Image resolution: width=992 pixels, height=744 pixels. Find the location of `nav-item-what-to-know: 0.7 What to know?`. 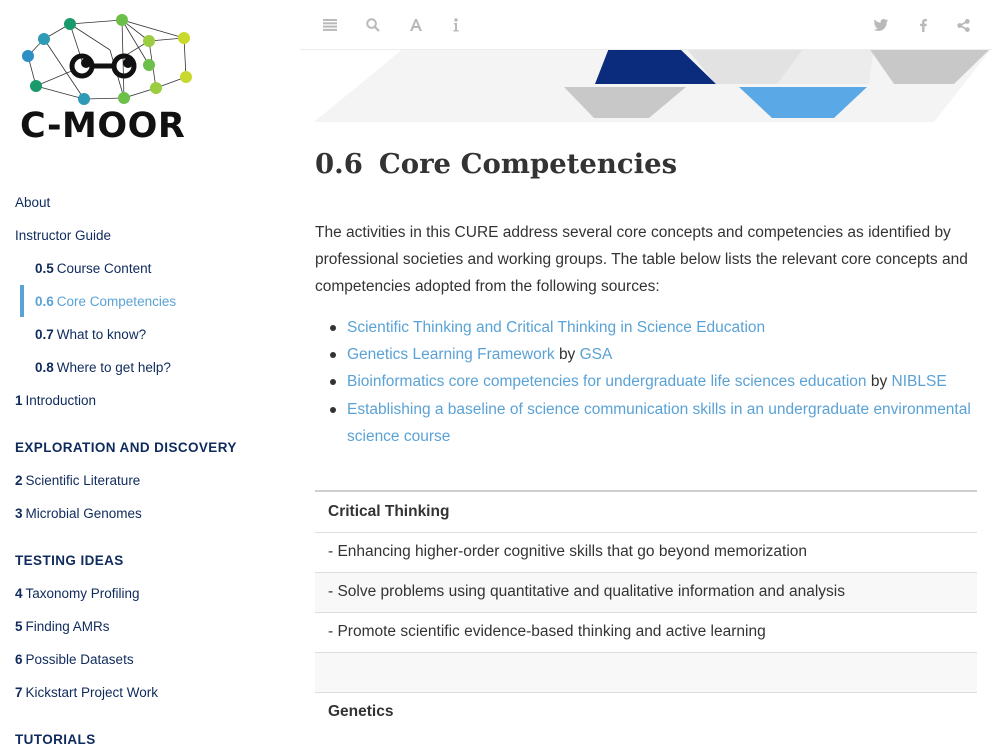

nav-item-what-to-know: 0.7 What to know? is located at coordinates (150, 334).